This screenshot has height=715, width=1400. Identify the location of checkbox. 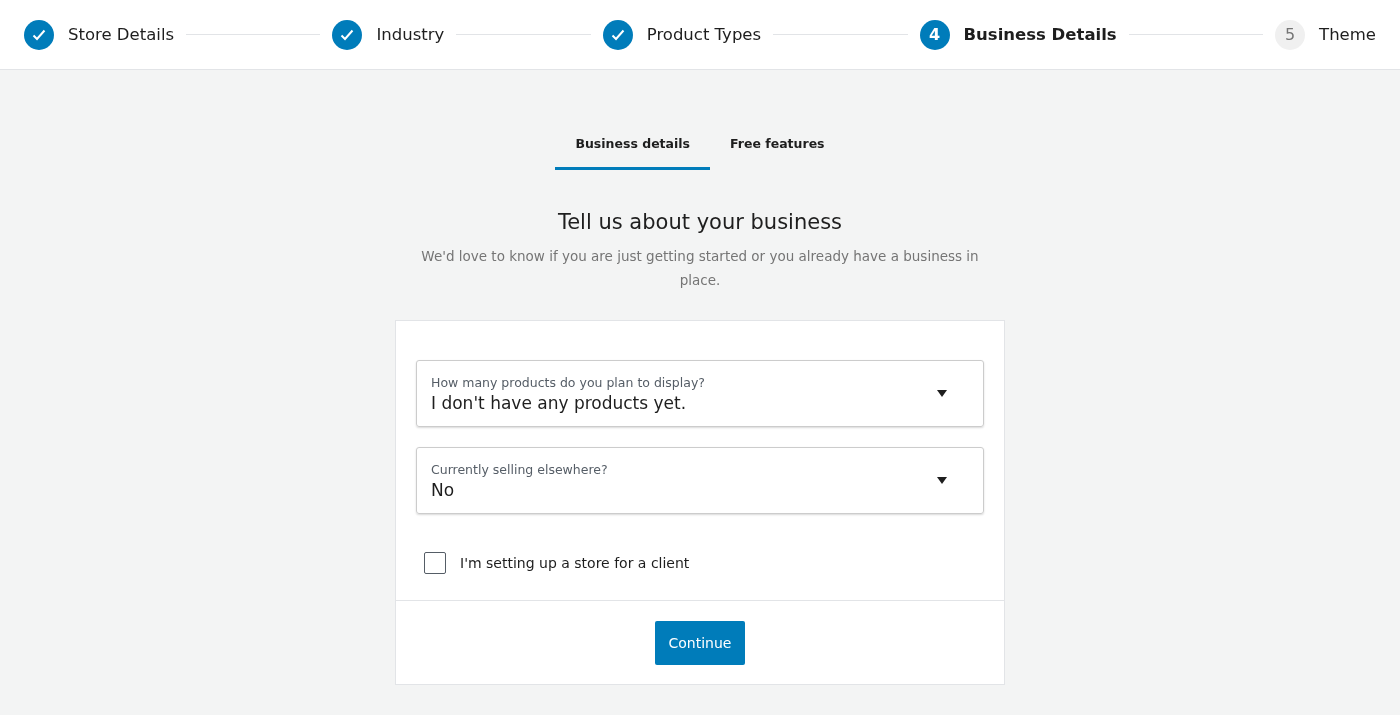
(435, 563).